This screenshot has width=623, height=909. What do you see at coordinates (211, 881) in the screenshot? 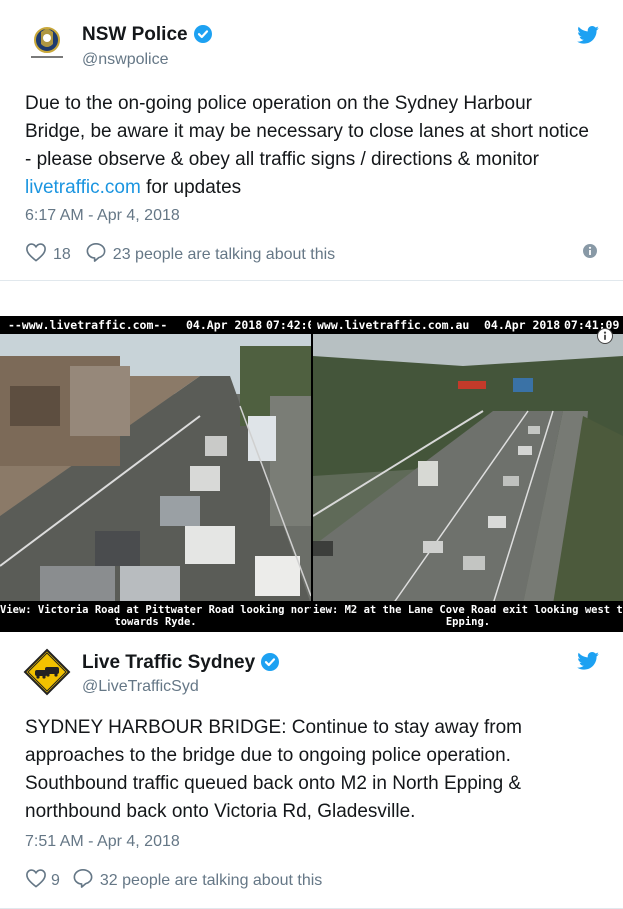
I see `talking-count: 32 people are talking about this` at bounding box center [211, 881].